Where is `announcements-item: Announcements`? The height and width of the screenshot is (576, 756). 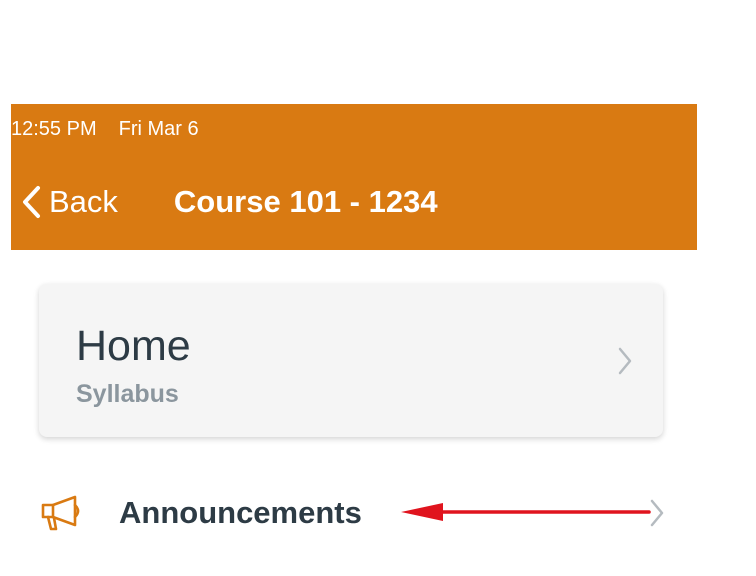
announcements-item: Announcements is located at coordinates (359, 512).